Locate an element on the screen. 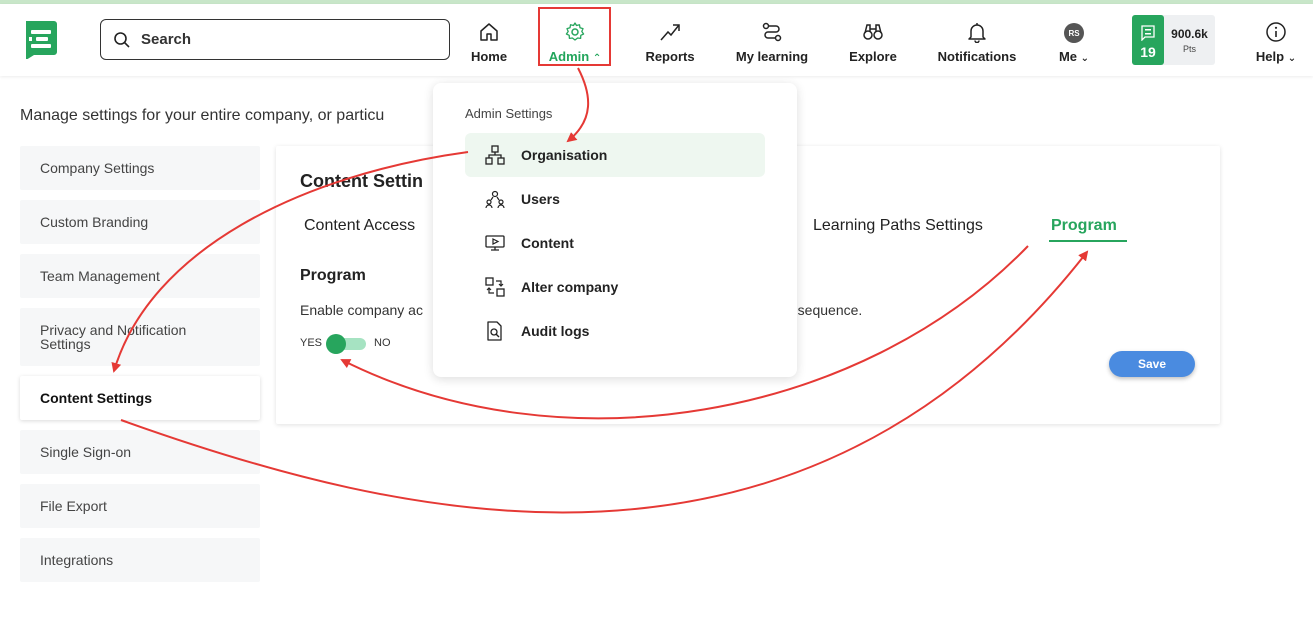 Image resolution: width=1313 pixels, height=617 pixels. organisation-icon is located at coordinates (495, 155).